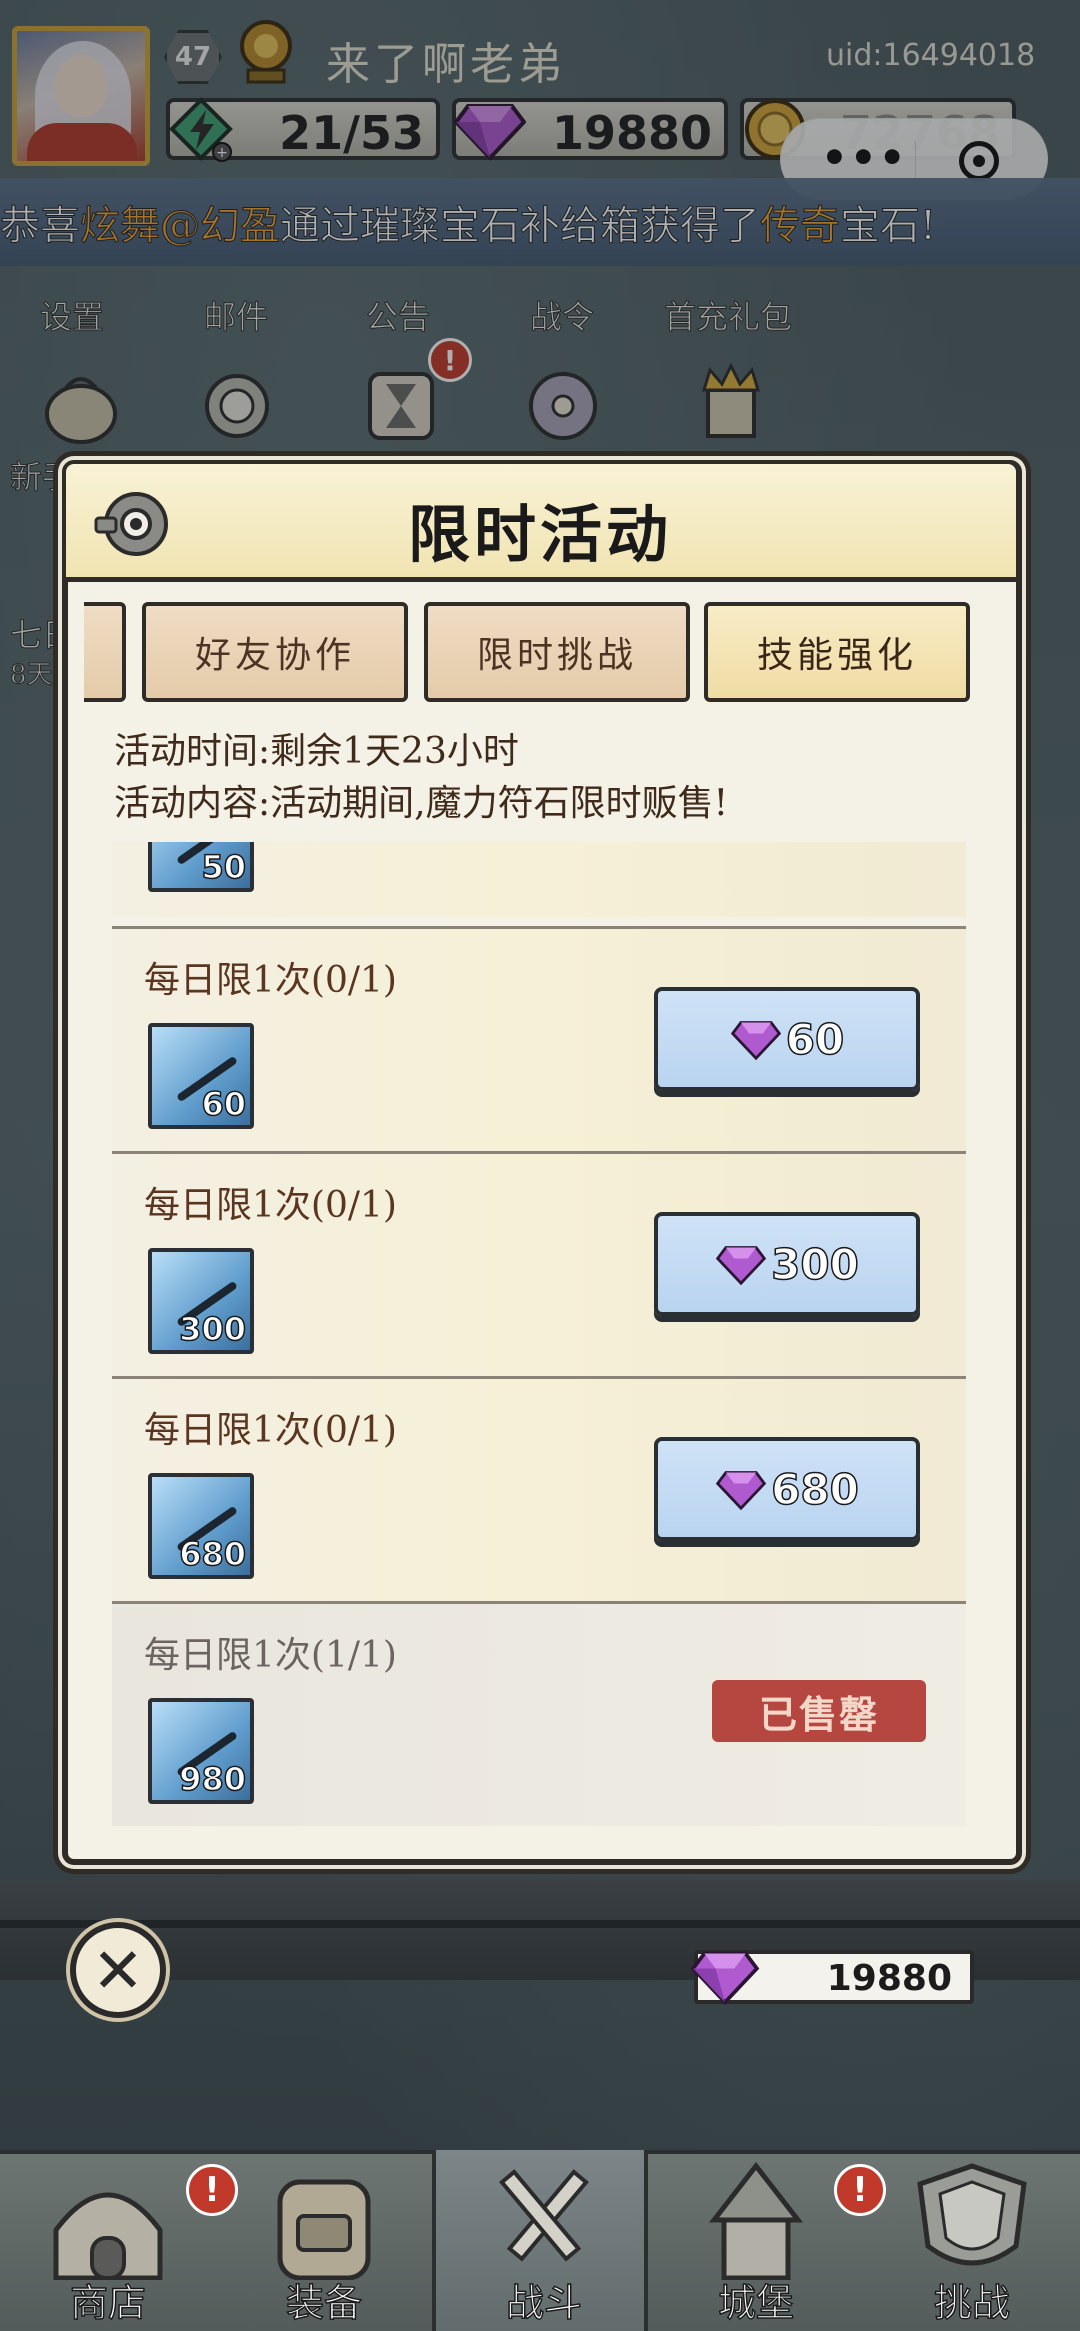 This screenshot has height=2331, width=1080. I want to click on gear-ring-icon, so click(131, 524).